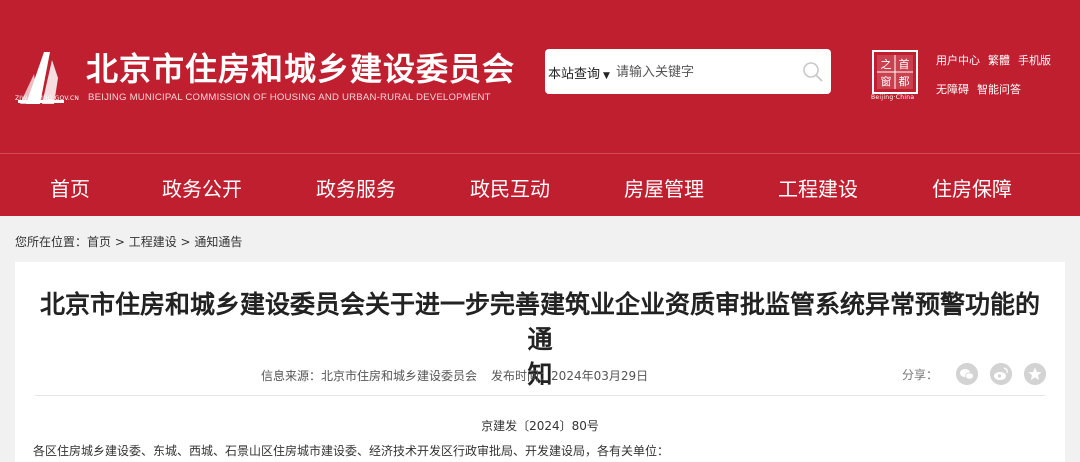 This screenshot has height=462, width=1080. What do you see at coordinates (1034, 60) in the screenshot?
I see `mobile-version-link: 手机版` at bounding box center [1034, 60].